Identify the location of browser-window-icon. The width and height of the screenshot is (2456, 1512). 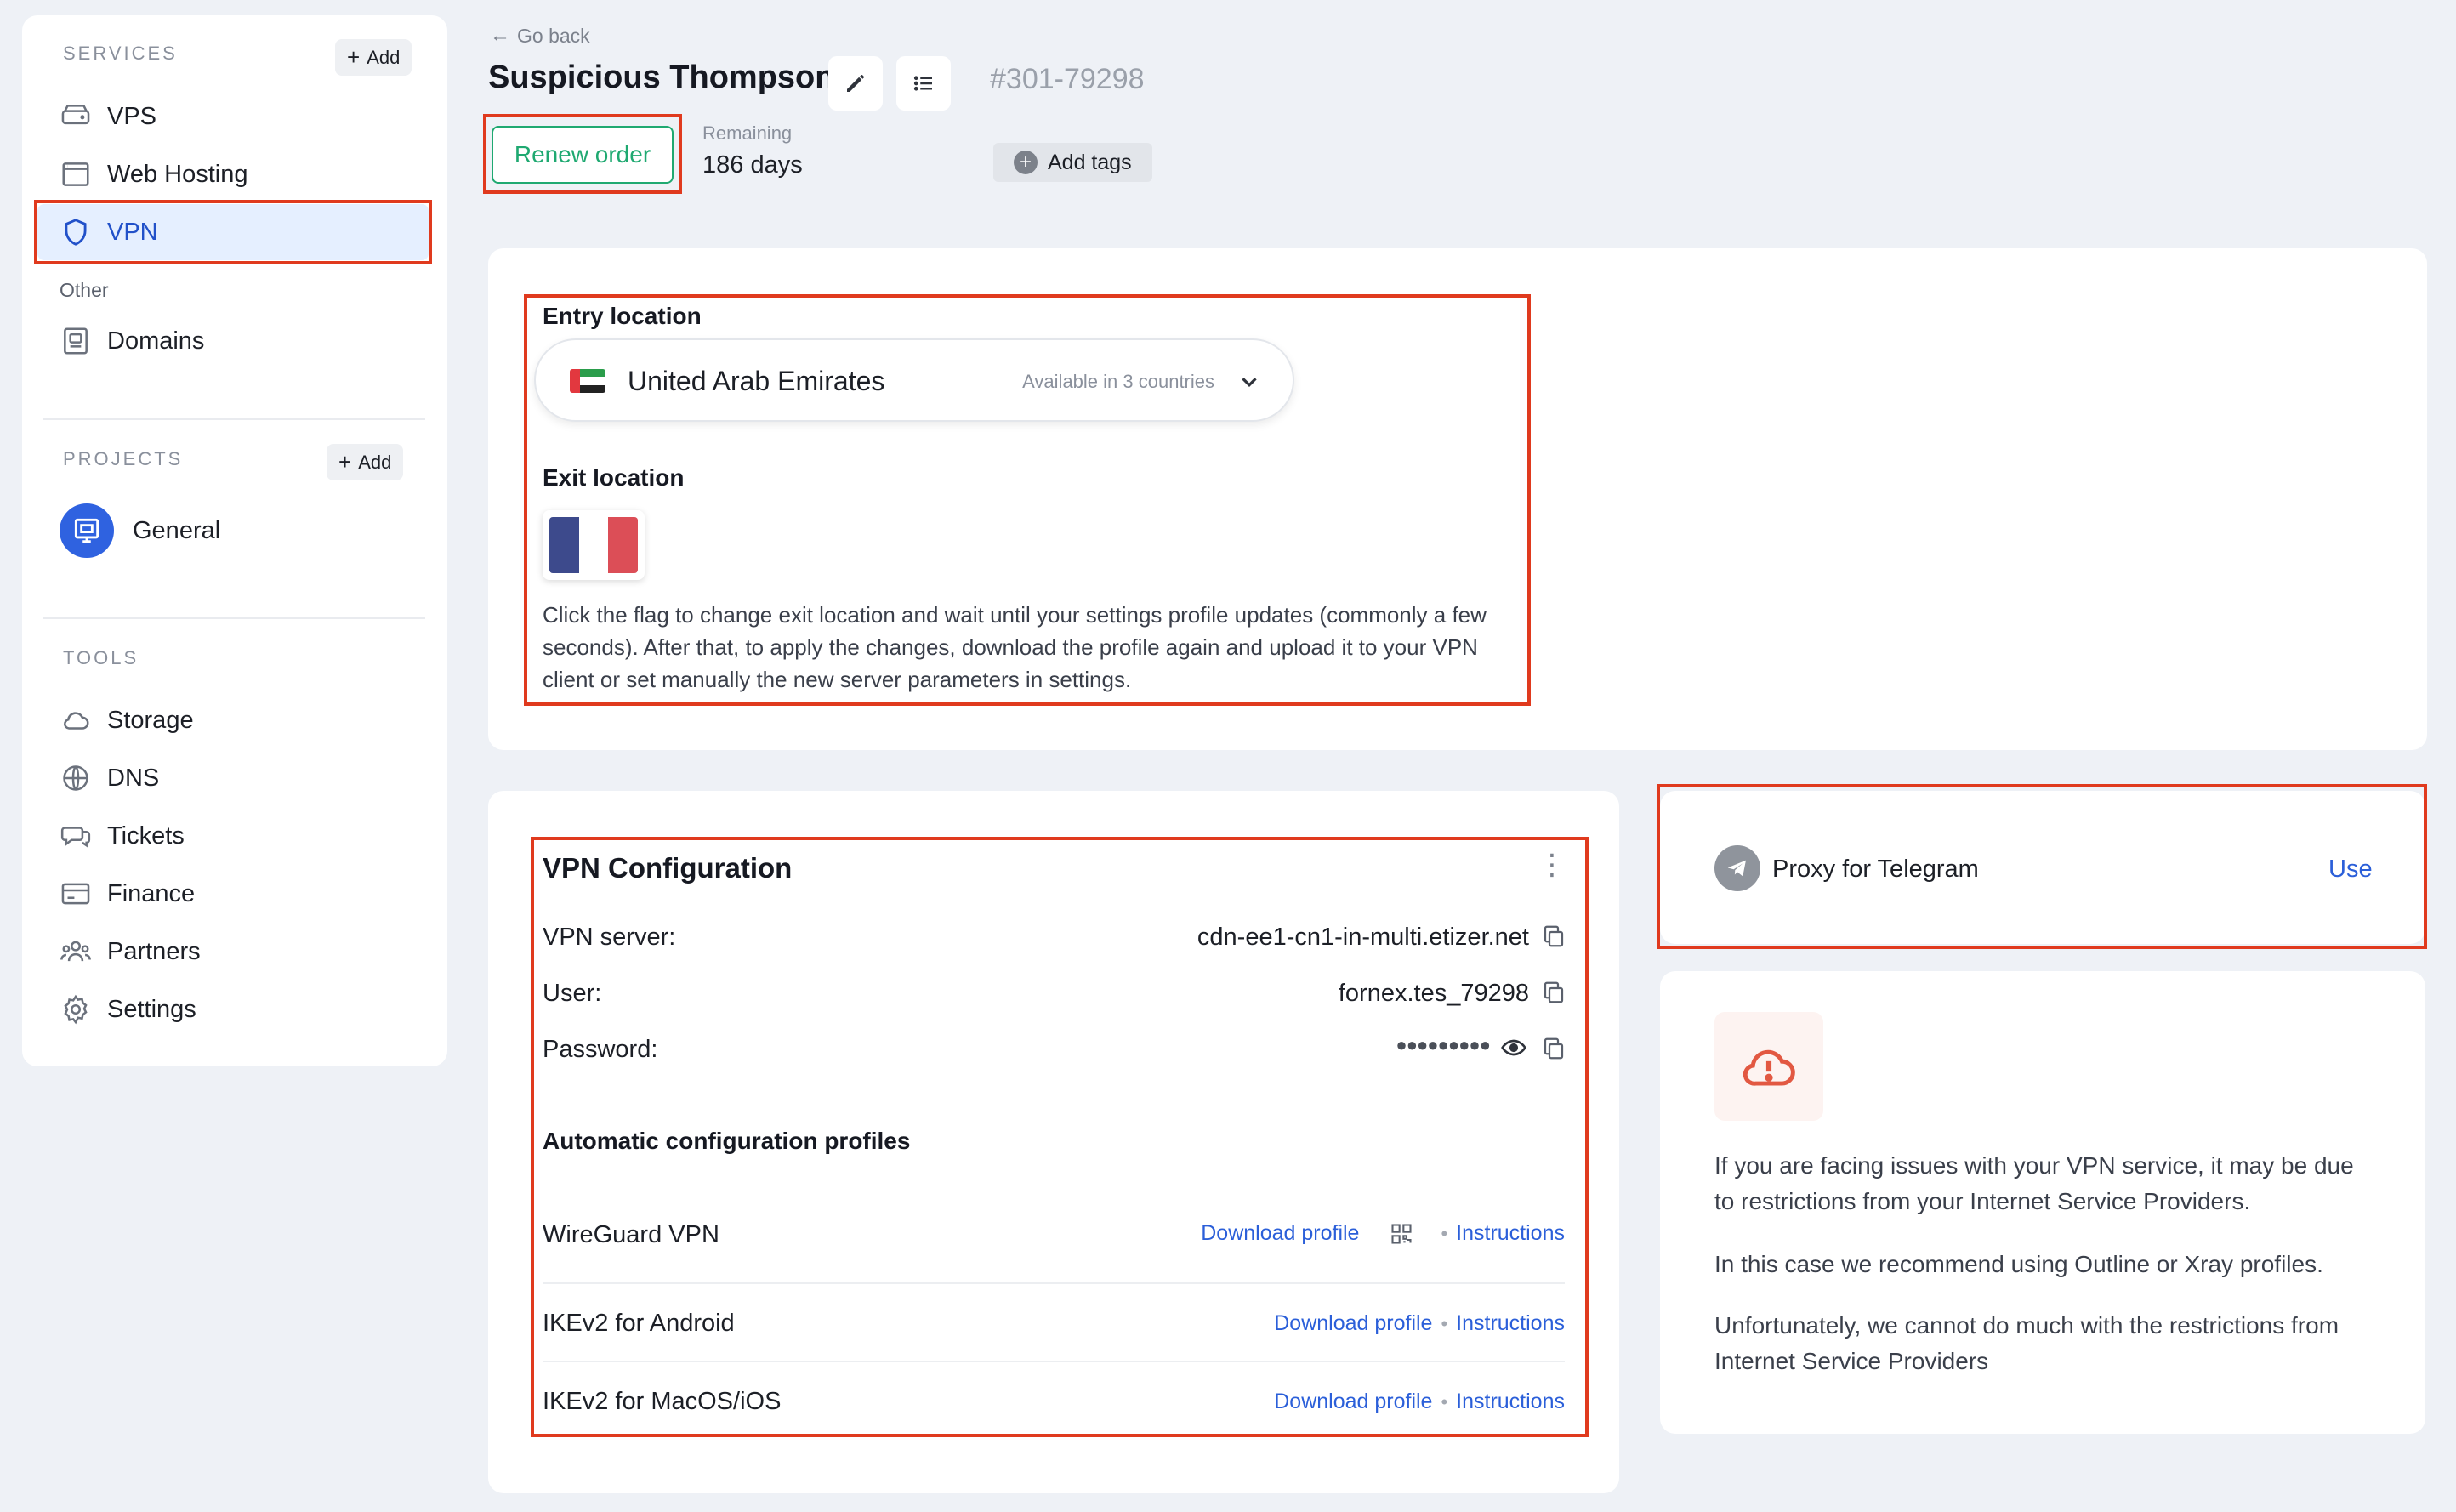
(75, 174).